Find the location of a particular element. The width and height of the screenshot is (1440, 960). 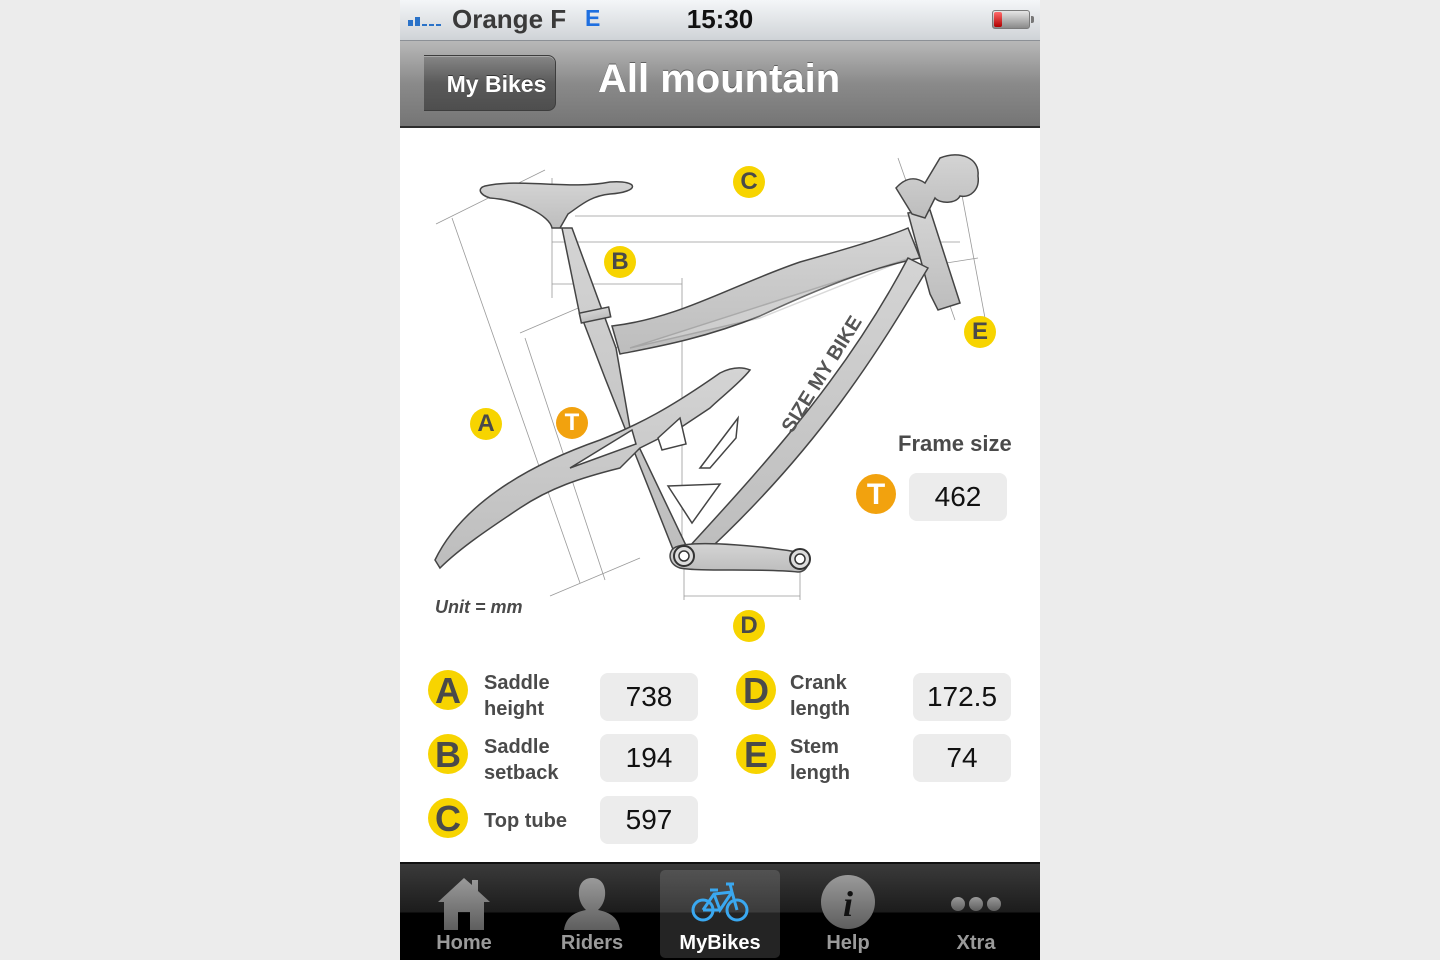

back-button: My Bikes is located at coordinates (490, 83).